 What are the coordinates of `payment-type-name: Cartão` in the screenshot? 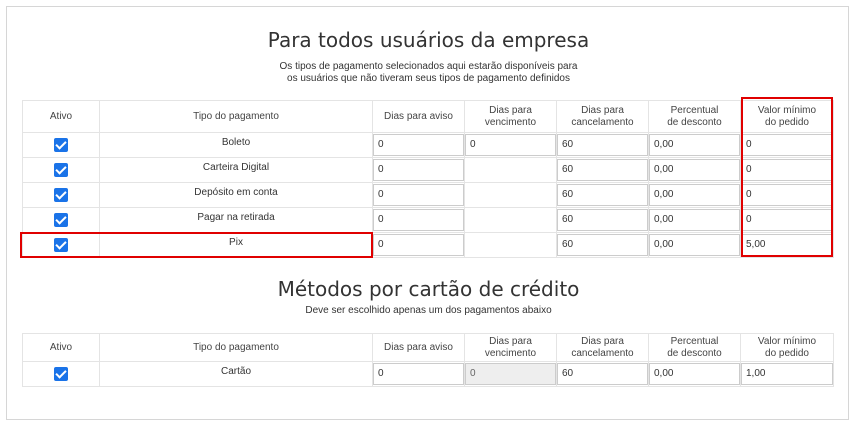 It's located at (235, 371).